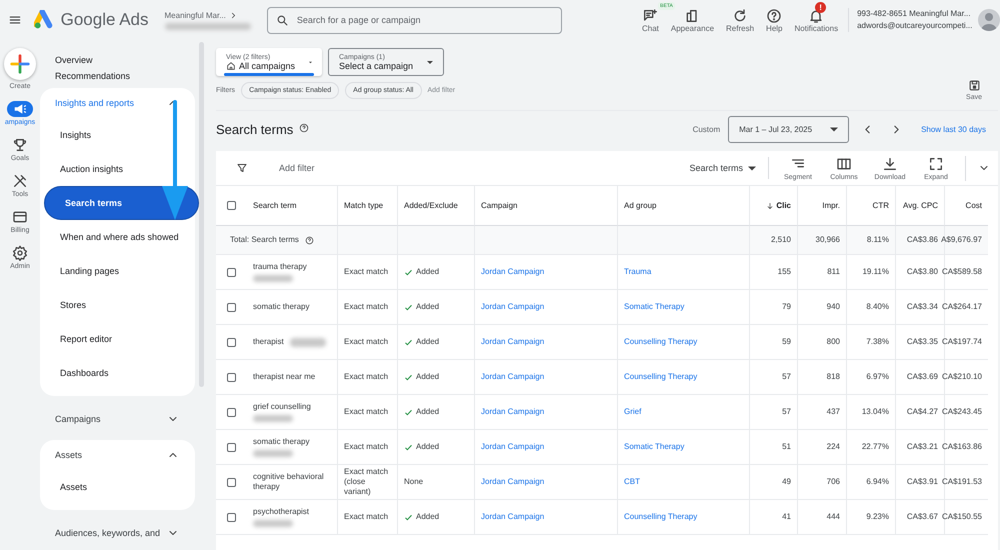  I want to click on table-cell: 57, so click(773, 377).